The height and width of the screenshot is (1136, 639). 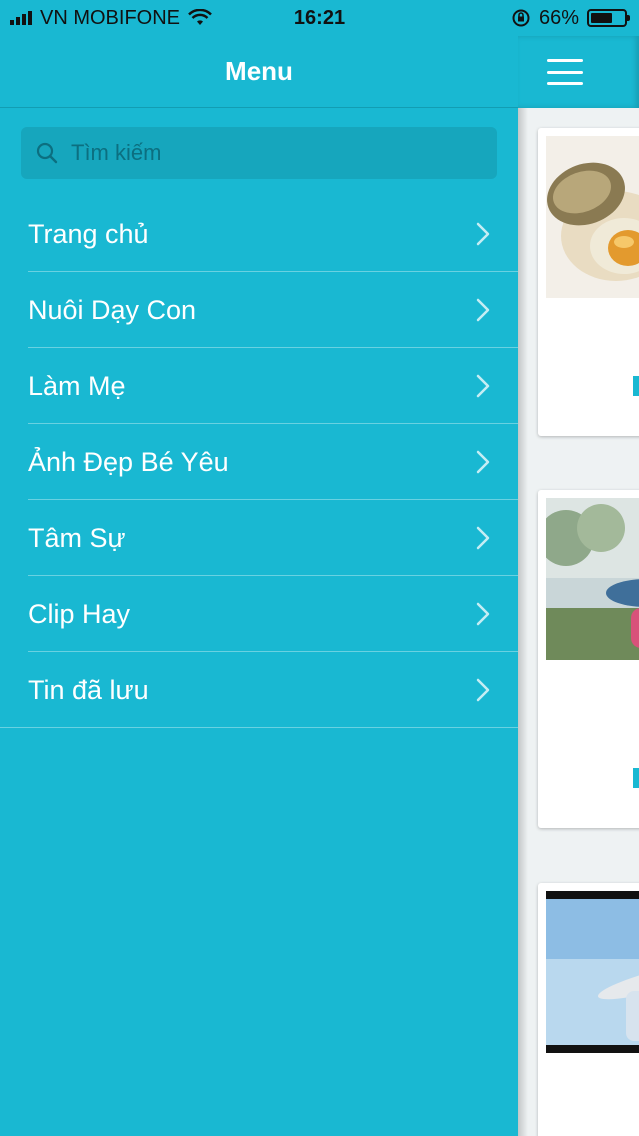 What do you see at coordinates (77, 537) in the screenshot?
I see `menu-item-label: Tâm Sự` at bounding box center [77, 537].